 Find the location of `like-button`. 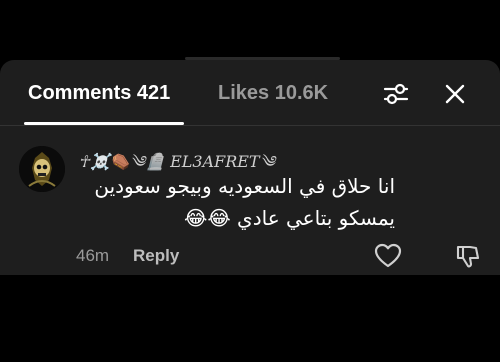

like-button is located at coordinates (388, 256).